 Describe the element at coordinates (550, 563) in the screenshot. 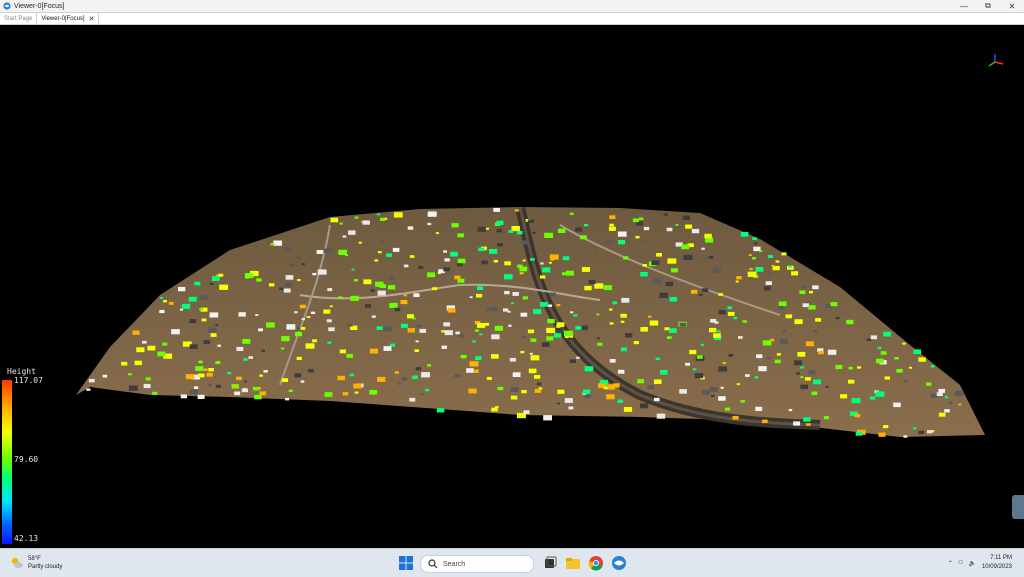

I see `task-view-icon` at that location.